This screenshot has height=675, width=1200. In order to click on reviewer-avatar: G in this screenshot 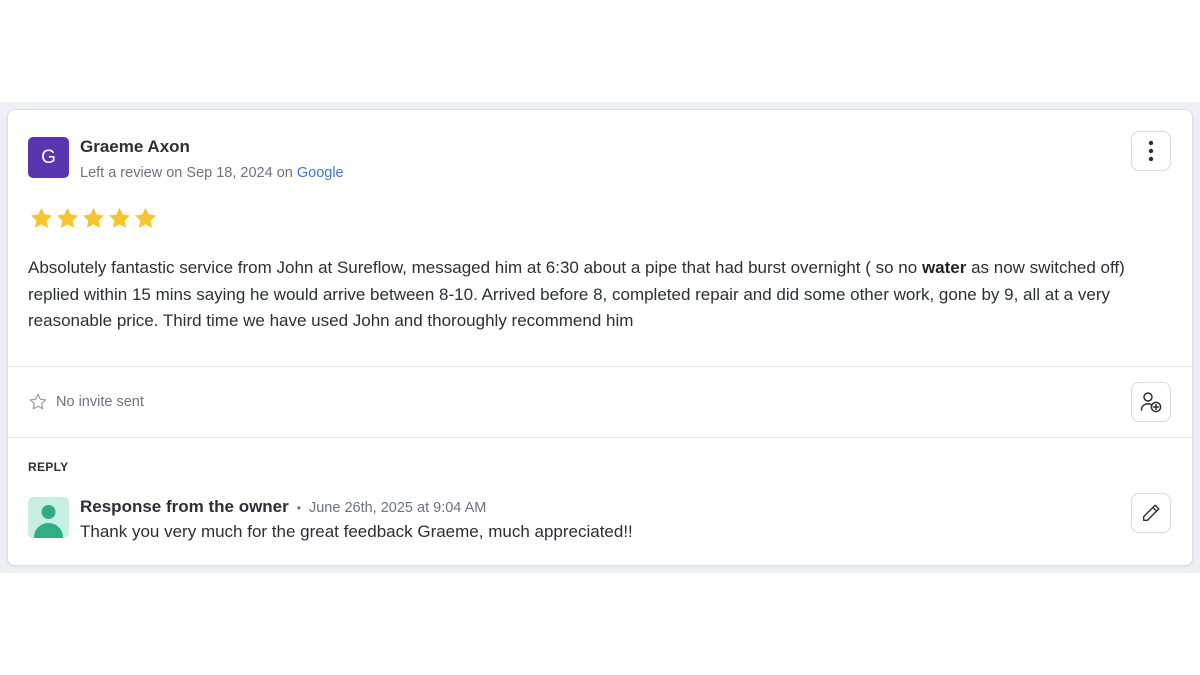, I will do `click(48, 157)`.